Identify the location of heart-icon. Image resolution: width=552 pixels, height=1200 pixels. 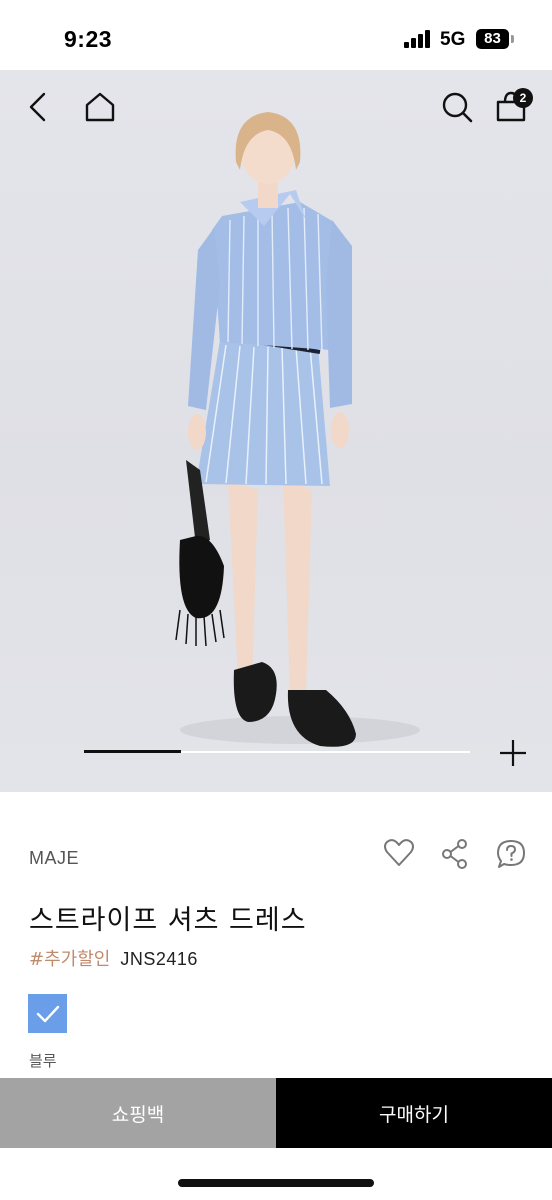
(399, 853).